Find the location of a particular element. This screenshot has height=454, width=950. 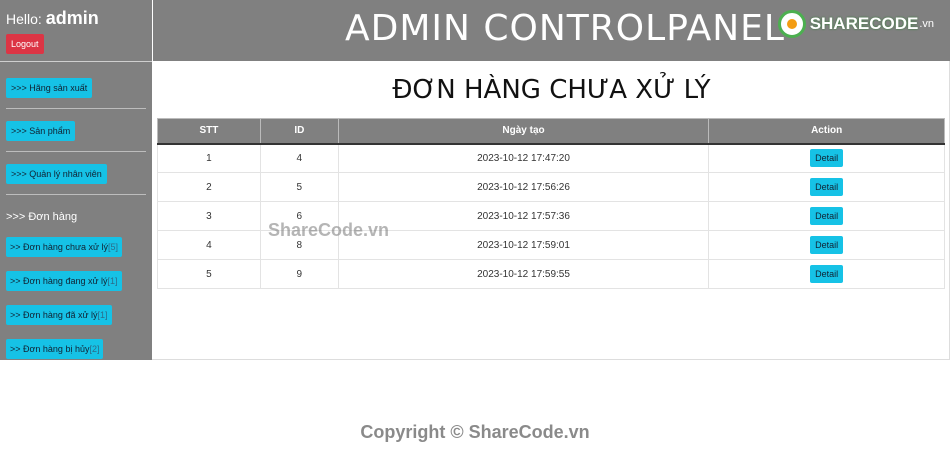

copyright-text: Copyright © ShareCode.vn is located at coordinates (475, 432).